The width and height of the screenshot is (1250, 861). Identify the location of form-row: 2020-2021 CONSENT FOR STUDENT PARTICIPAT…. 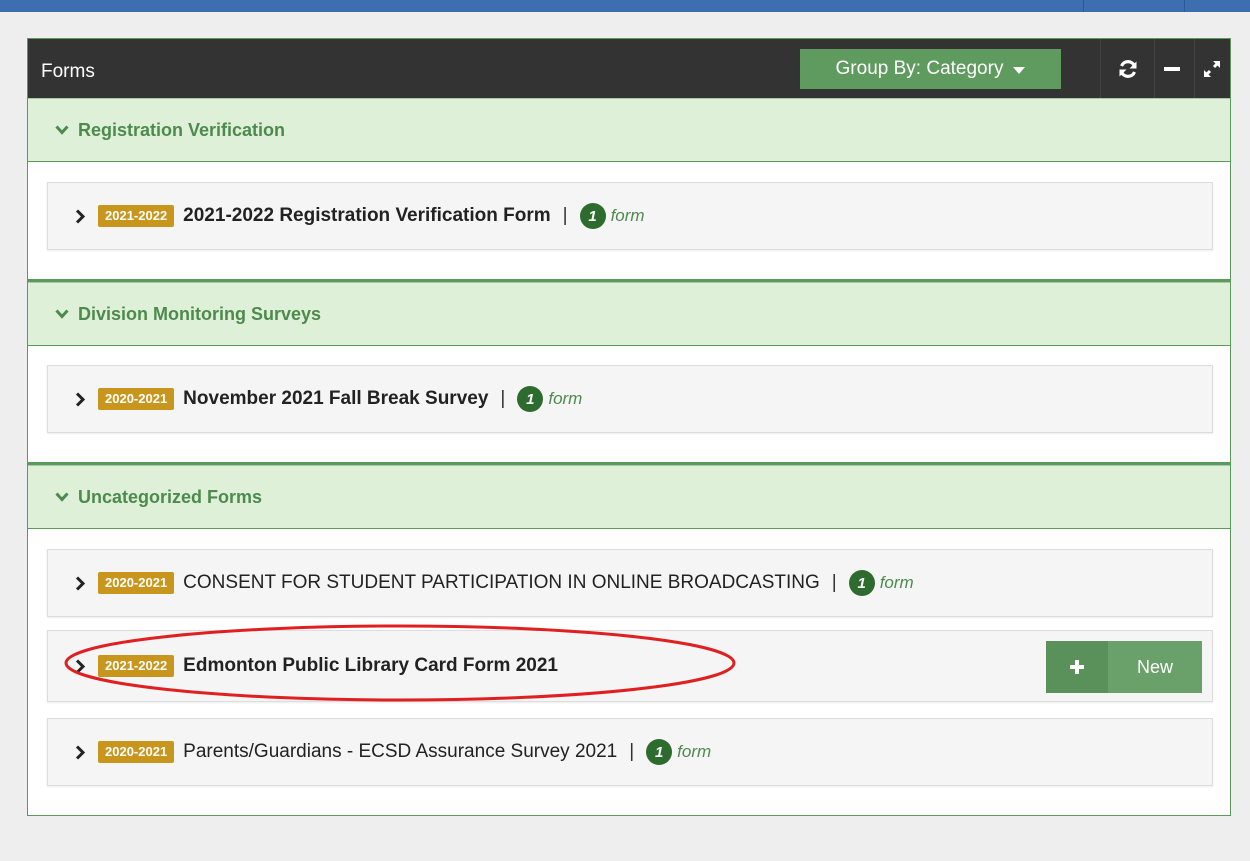
(630, 583).